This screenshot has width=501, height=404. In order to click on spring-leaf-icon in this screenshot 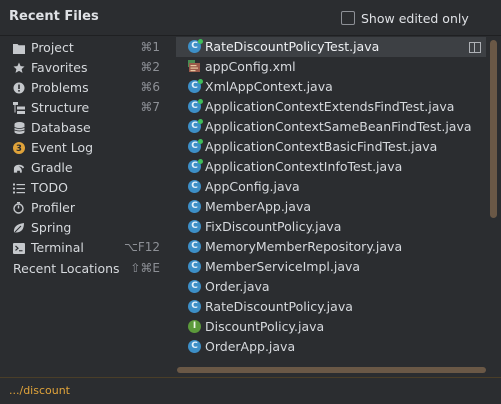, I will do `click(19, 228)`.